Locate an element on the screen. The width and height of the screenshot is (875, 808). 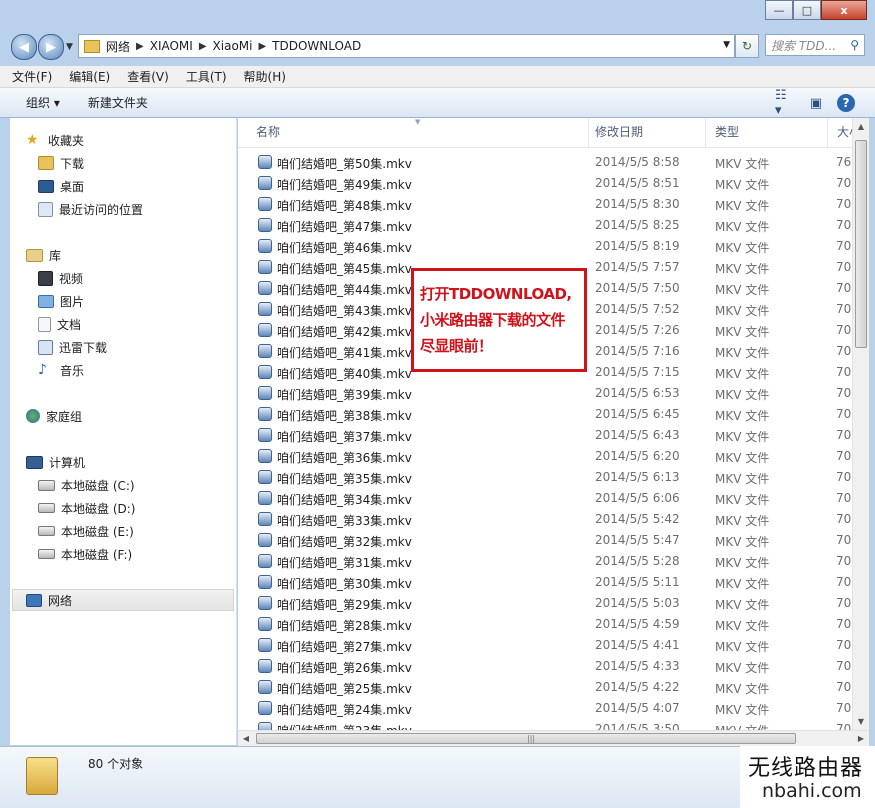
file-row: 咱们结婚吧_第28集.mkv 2014/5/5 4:59 MKV 文件 70 is located at coordinates (545, 624).